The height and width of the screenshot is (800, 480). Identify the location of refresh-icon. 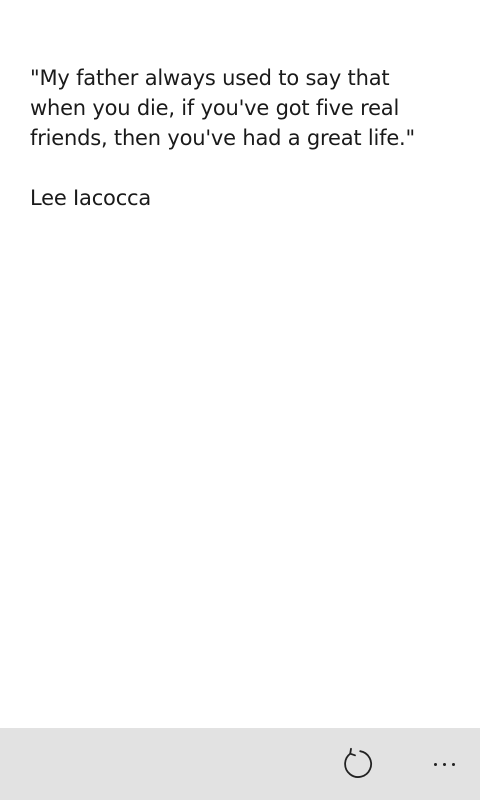
(358, 762).